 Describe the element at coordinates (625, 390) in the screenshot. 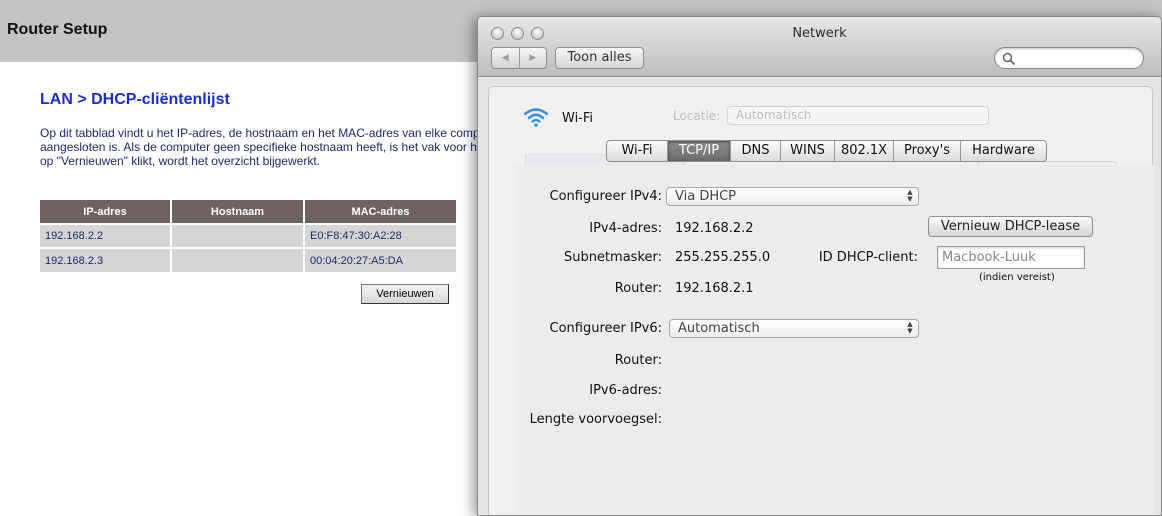

I see `ipv6-address-label: IPv6-adres:` at that location.